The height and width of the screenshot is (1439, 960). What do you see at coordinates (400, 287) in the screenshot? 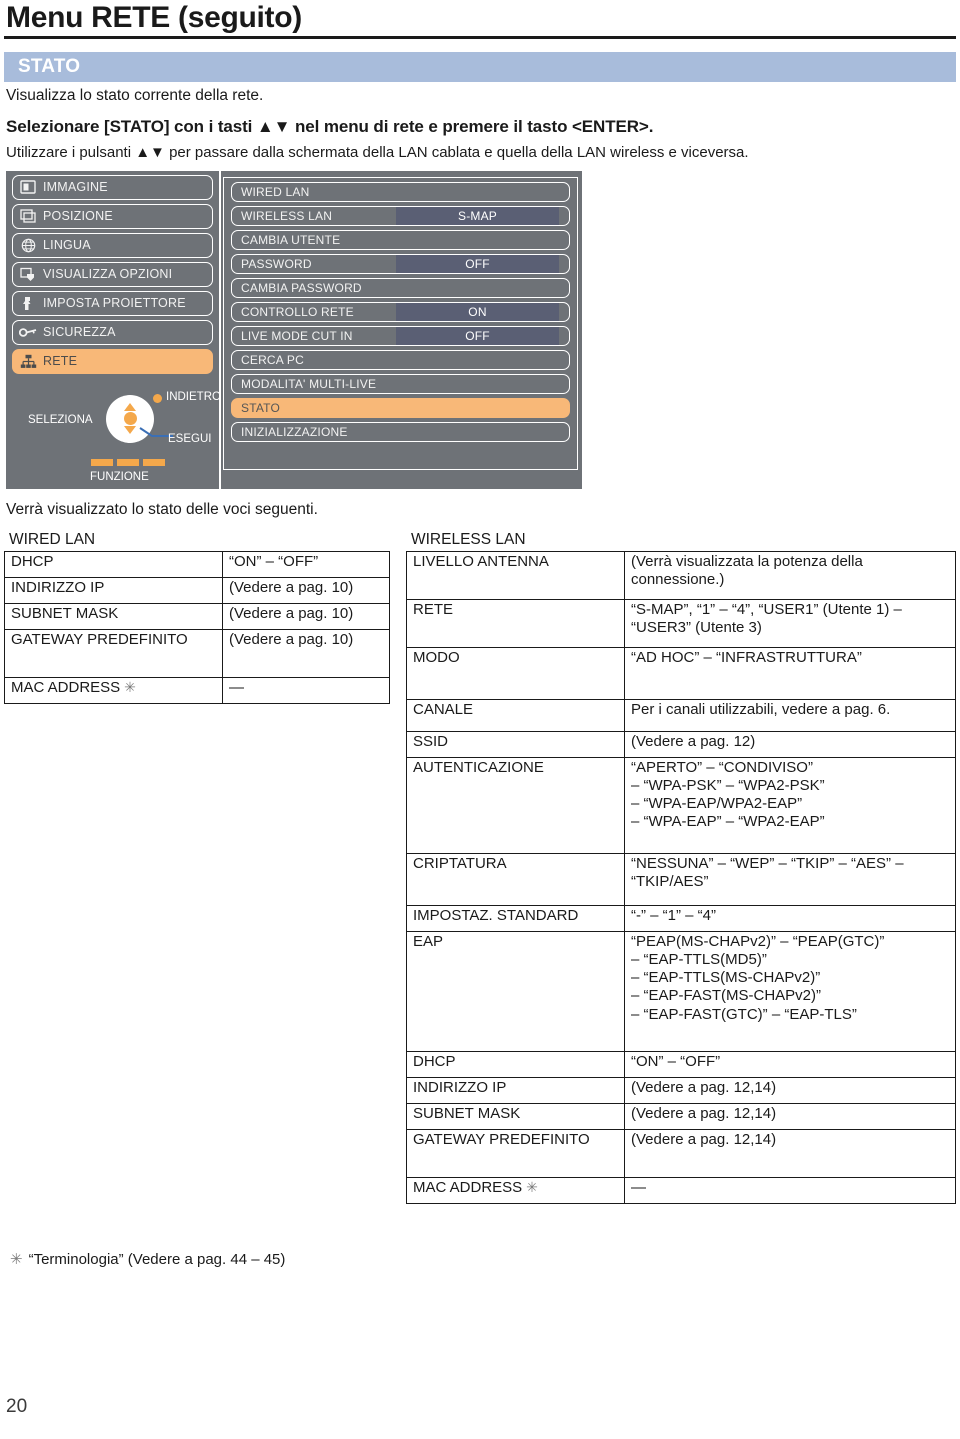
I see `osd-network-item-cambia-password: CAMBIA PASSWORD` at bounding box center [400, 287].